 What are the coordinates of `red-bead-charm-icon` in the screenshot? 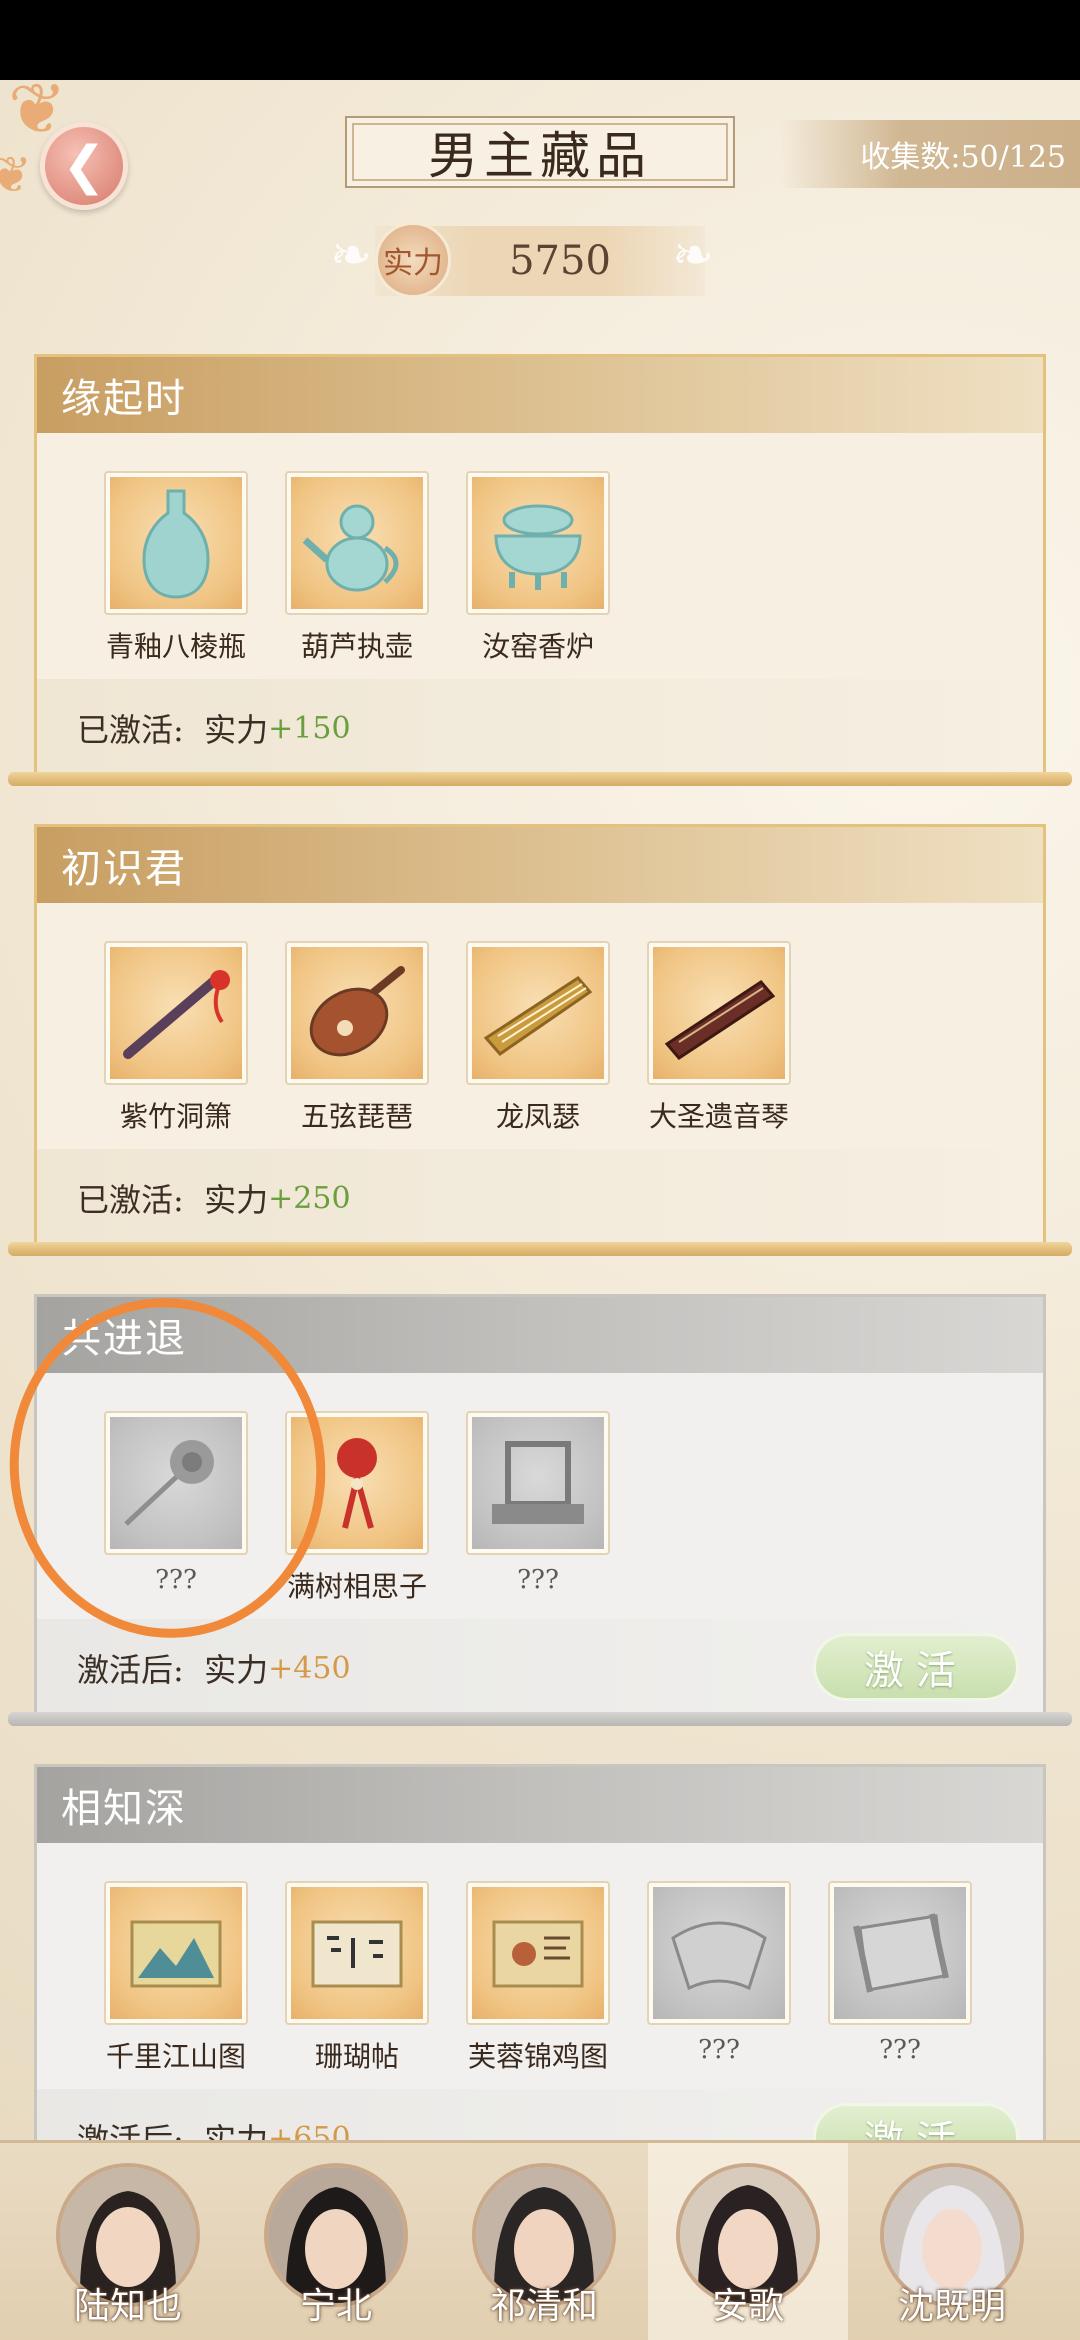 It's located at (357, 1483).